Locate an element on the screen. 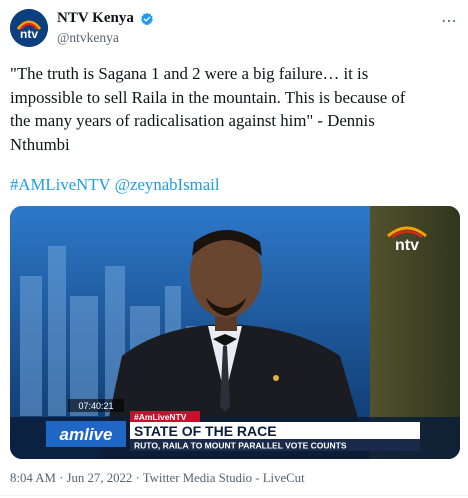 Image resolution: width=468 pixels, height=498 pixels. video-timestamp: 07:40:21 is located at coordinates (95, 406).